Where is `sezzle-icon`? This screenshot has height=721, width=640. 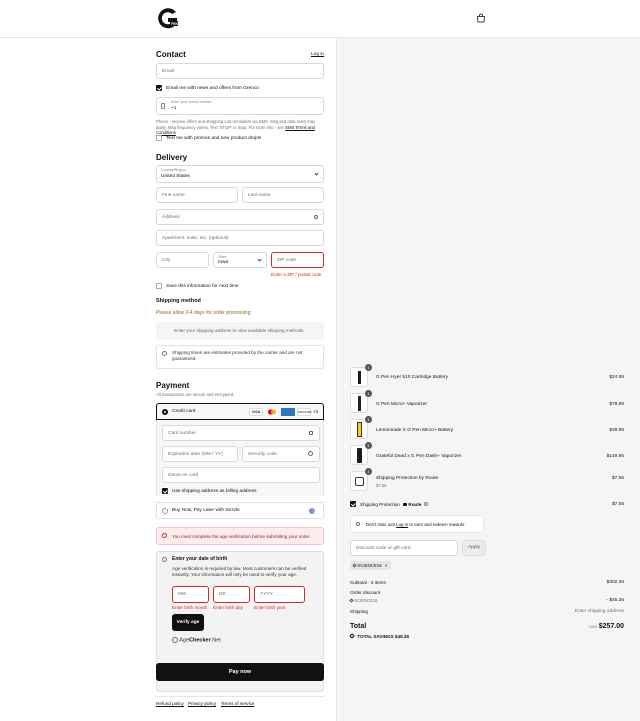 sezzle-icon is located at coordinates (312, 511).